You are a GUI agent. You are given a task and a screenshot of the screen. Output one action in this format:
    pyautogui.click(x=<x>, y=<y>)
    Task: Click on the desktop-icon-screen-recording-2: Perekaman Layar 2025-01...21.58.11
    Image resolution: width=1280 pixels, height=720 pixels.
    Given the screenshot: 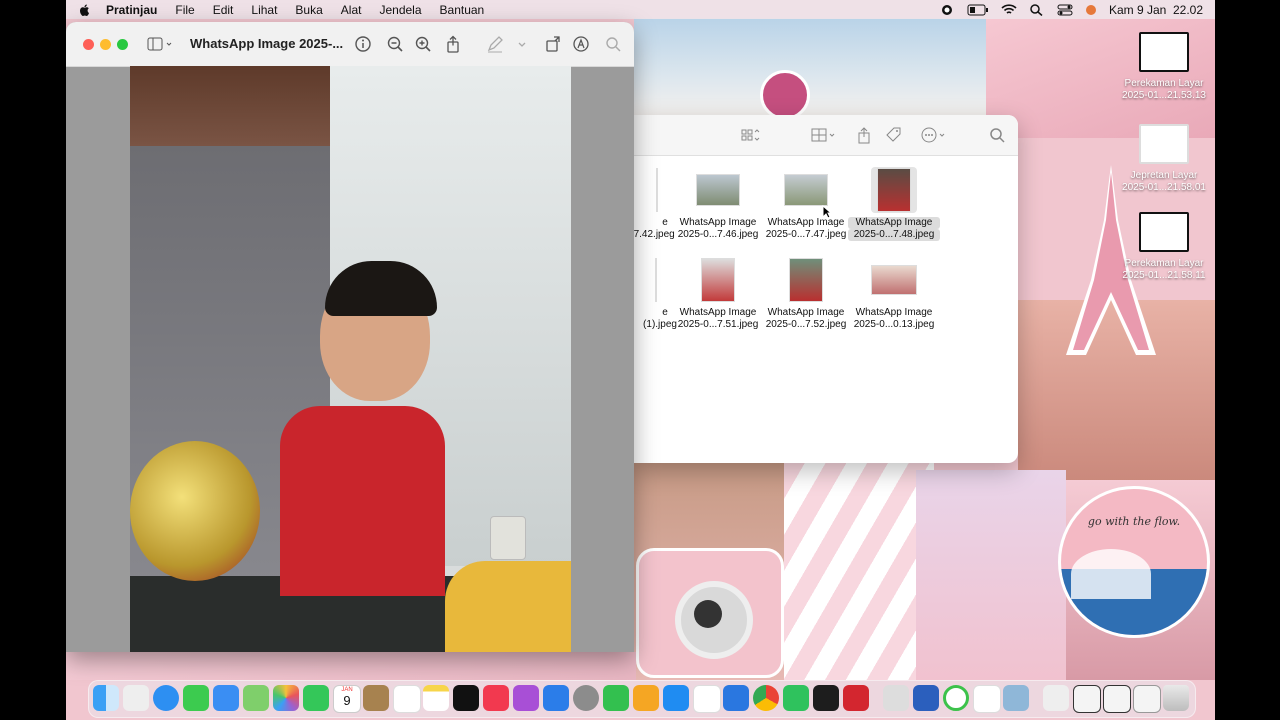 What is the action you would take?
    pyautogui.click(x=1164, y=247)
    